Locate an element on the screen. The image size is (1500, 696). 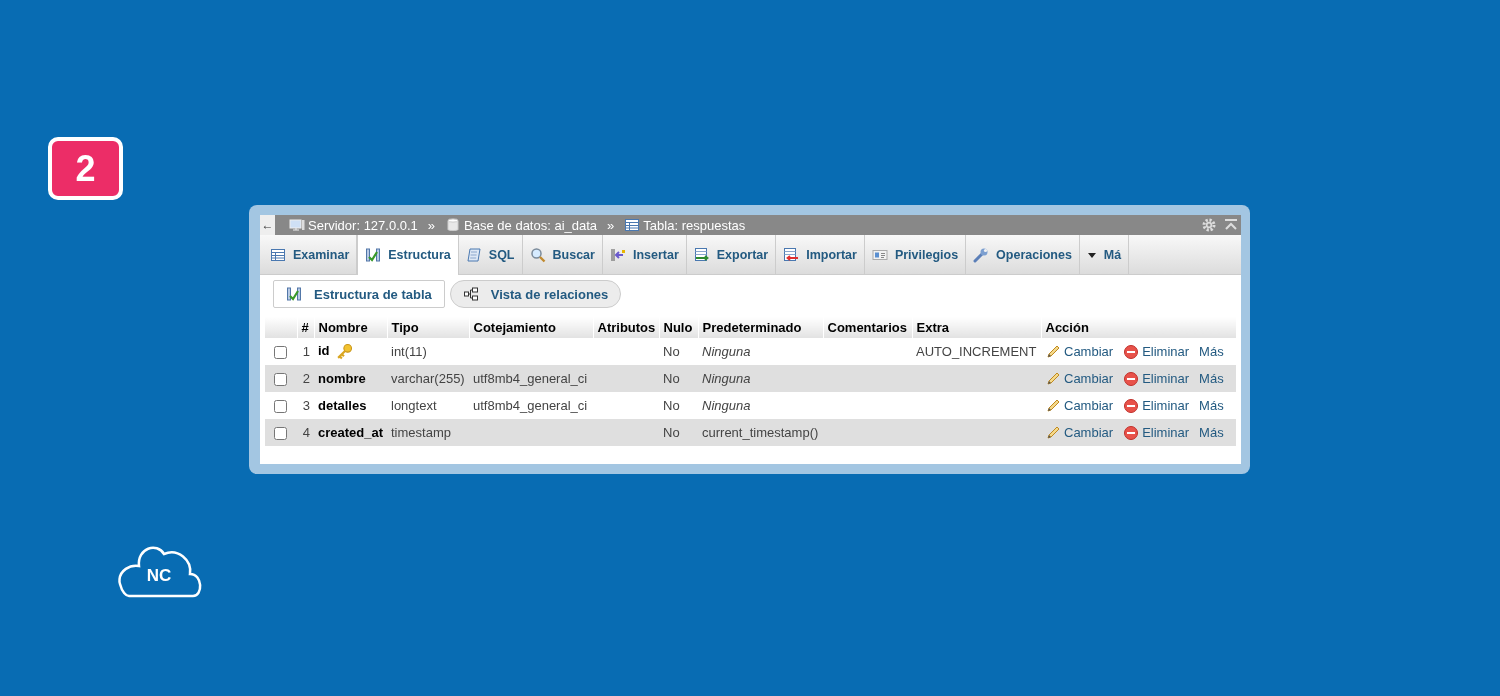
insert-arrow-icon is located at coordinates (617, 254).